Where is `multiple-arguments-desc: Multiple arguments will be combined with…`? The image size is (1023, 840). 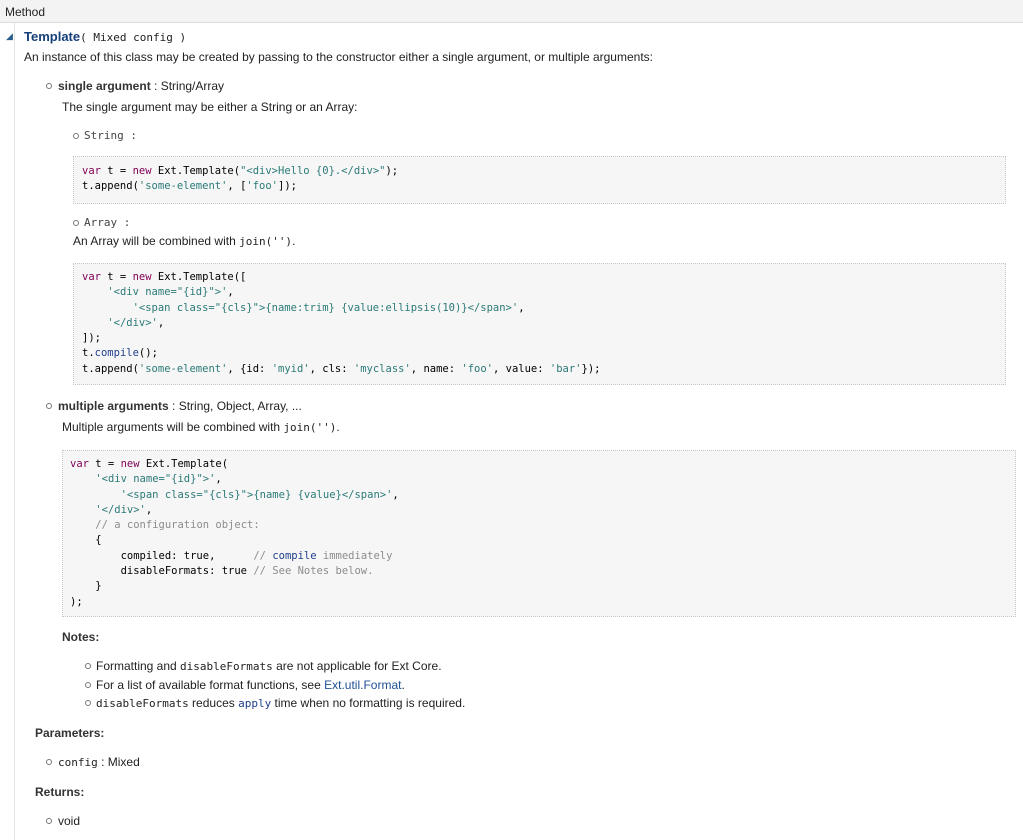
multiple-arguments-desc: Multiple arguments will be combined with… is located at coordinates (201, 427).